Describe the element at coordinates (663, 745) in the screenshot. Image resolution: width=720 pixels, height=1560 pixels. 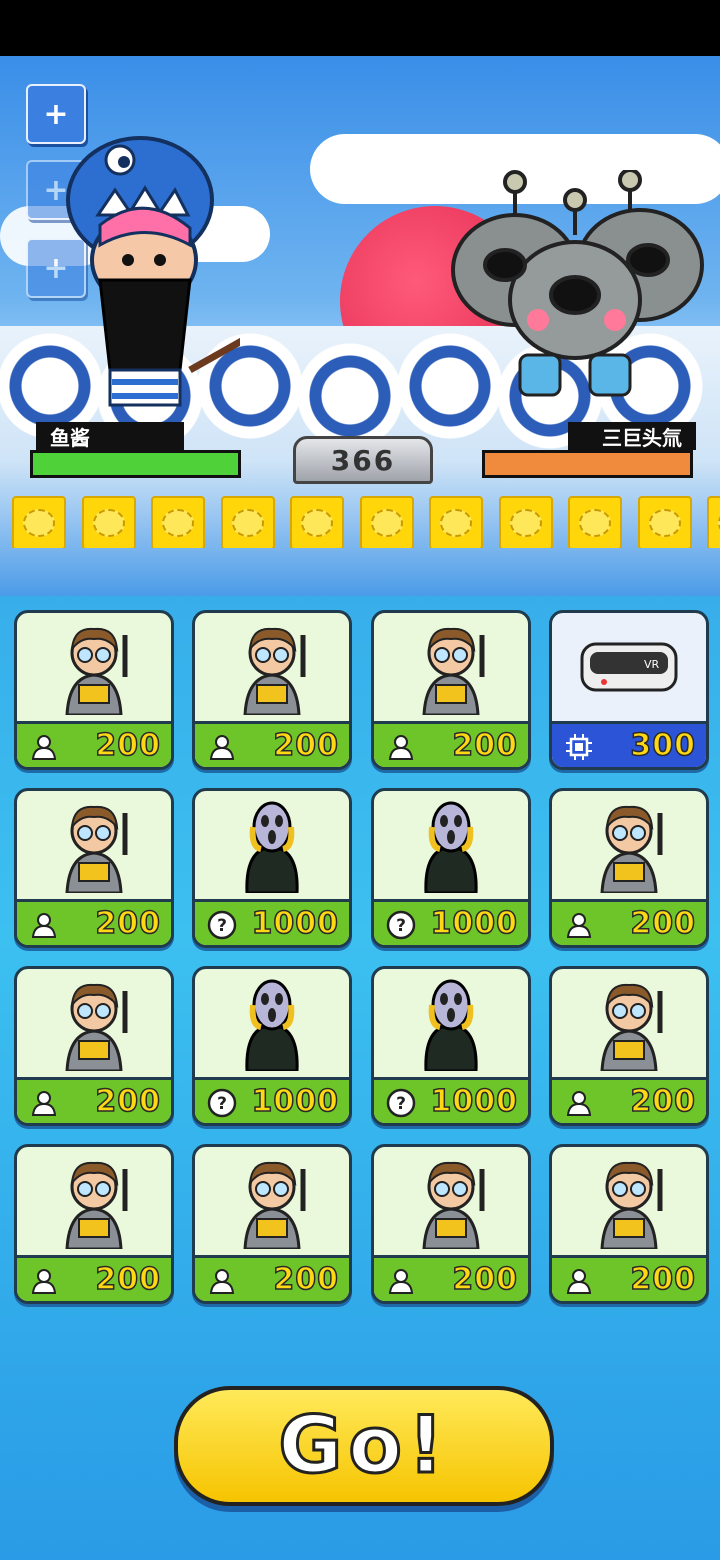
I see `card-price: 300` at that location.